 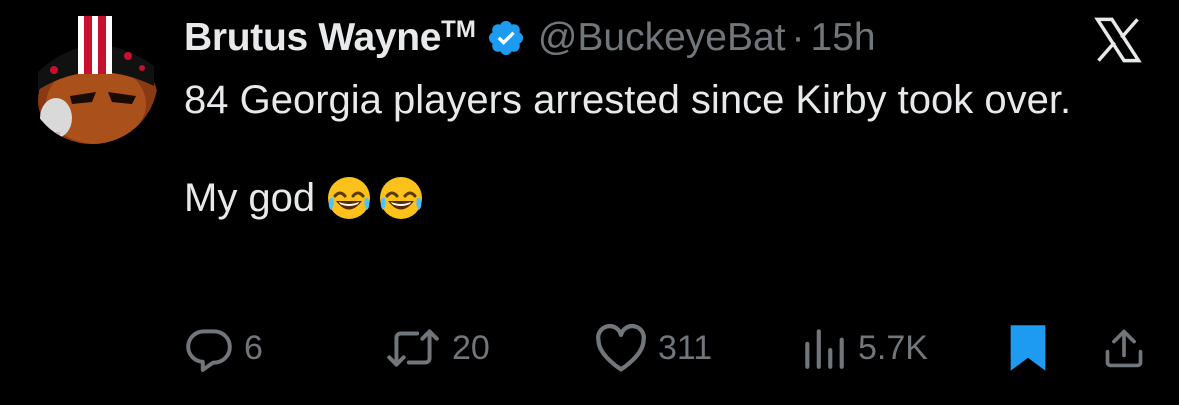 I want to click on action-bar: 6 20 311 5.7K, so click(x=669, y=348).